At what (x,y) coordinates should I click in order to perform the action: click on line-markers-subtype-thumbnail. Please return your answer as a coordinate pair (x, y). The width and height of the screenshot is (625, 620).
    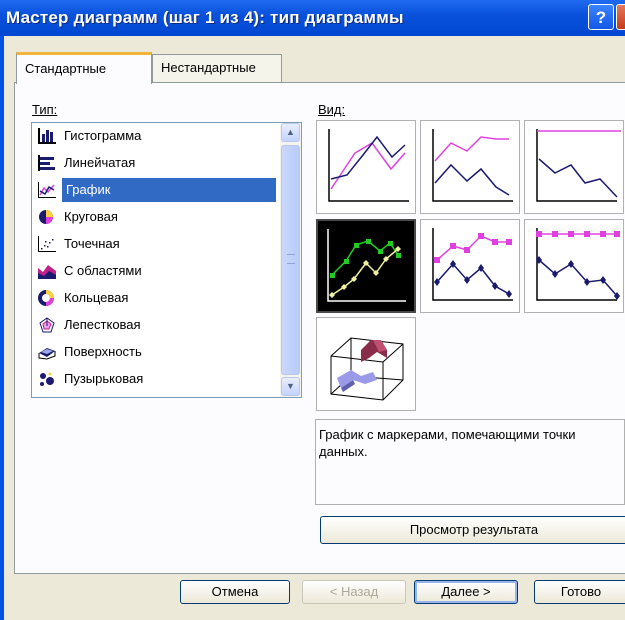
    Looking at the image, I should click on (366, 265).